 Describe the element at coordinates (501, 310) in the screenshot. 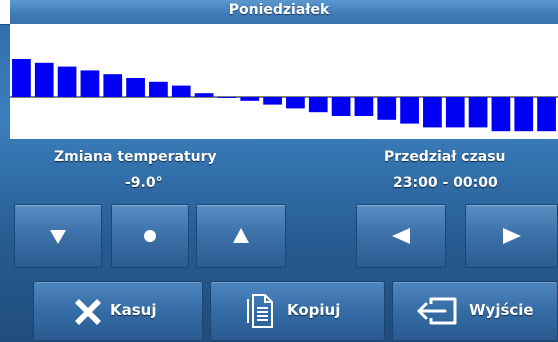

I see `exit-button-label: Wyjście` at that location.